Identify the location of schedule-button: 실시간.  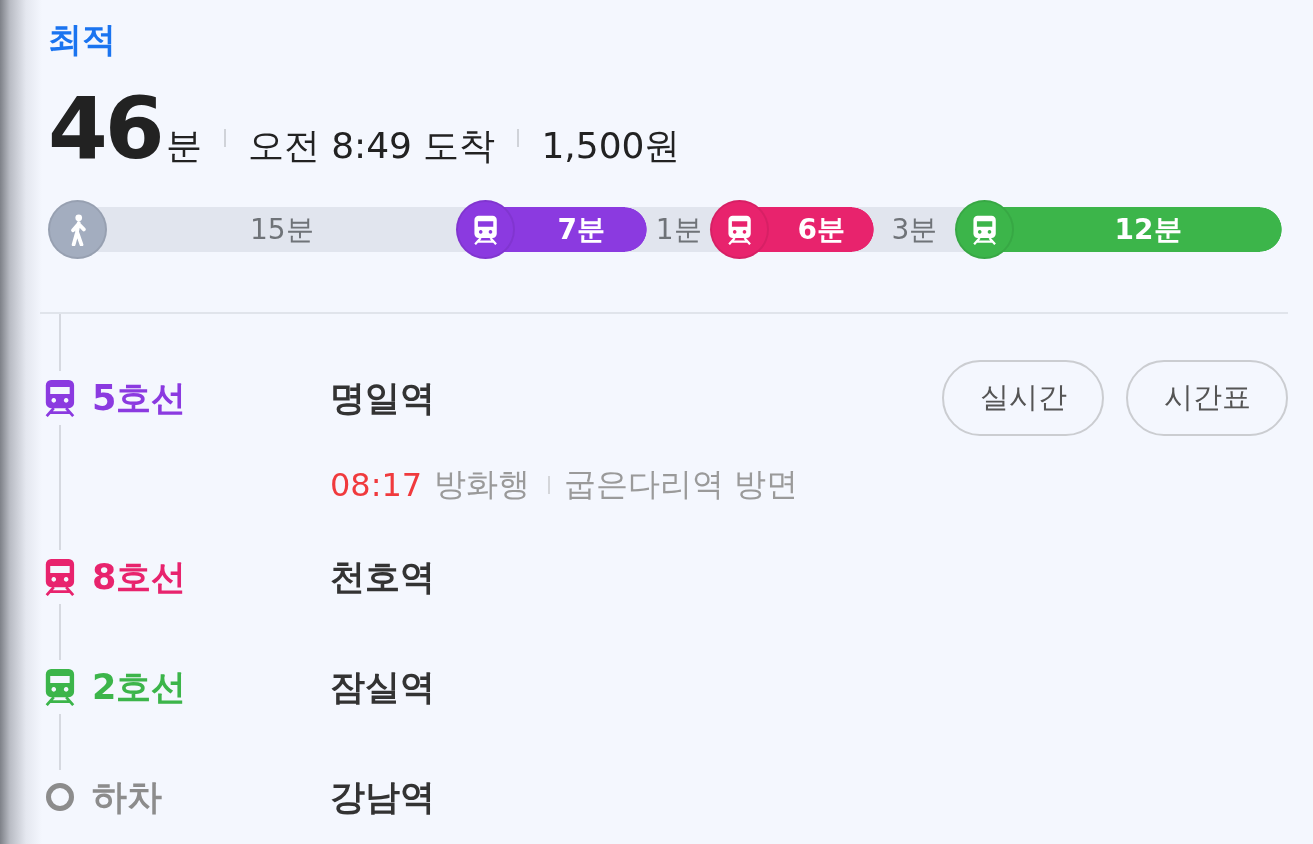
(1023, 398).